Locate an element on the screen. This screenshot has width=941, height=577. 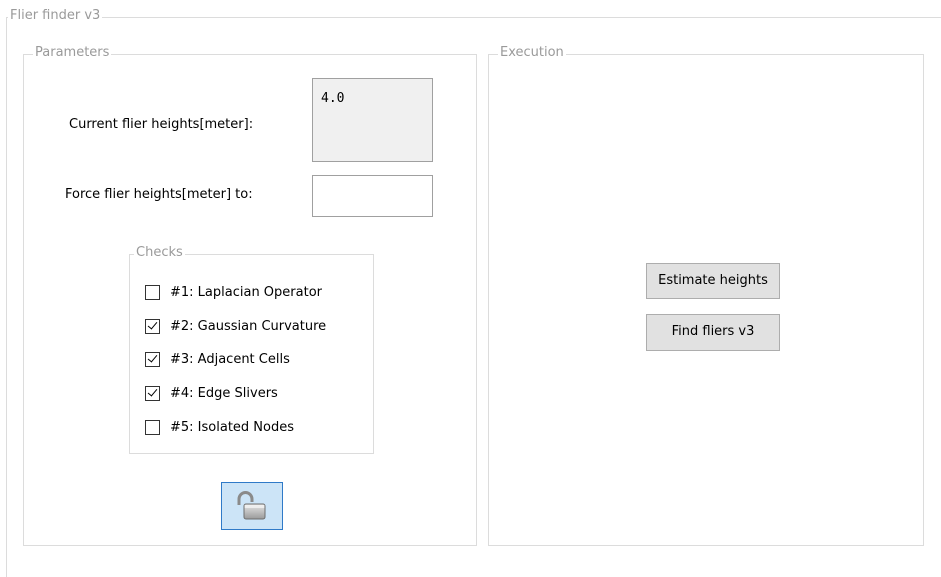
check-label: #4: Edge Slivers is located at coordinates (224, 393).